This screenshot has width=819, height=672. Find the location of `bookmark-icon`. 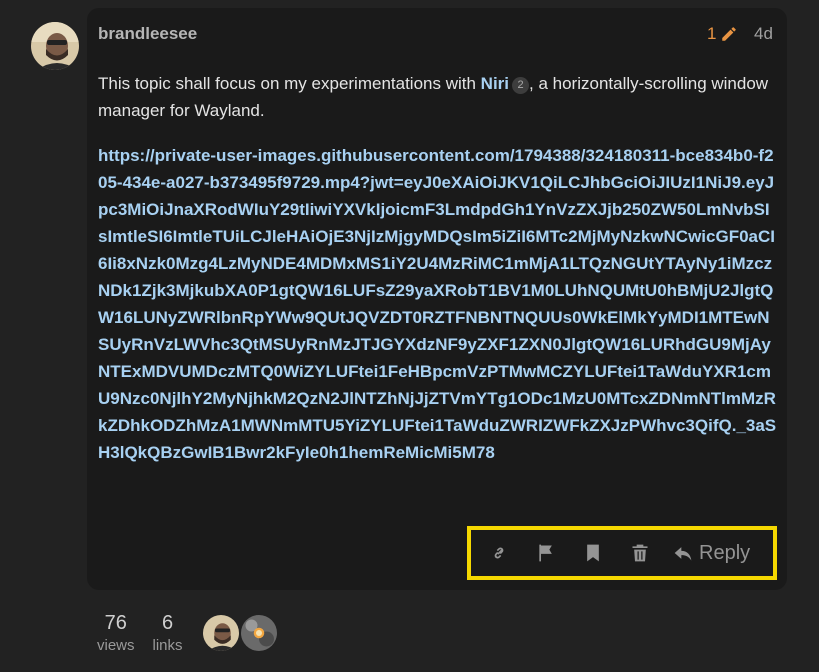

bookmark-icon is located at coordinates (592, 553).